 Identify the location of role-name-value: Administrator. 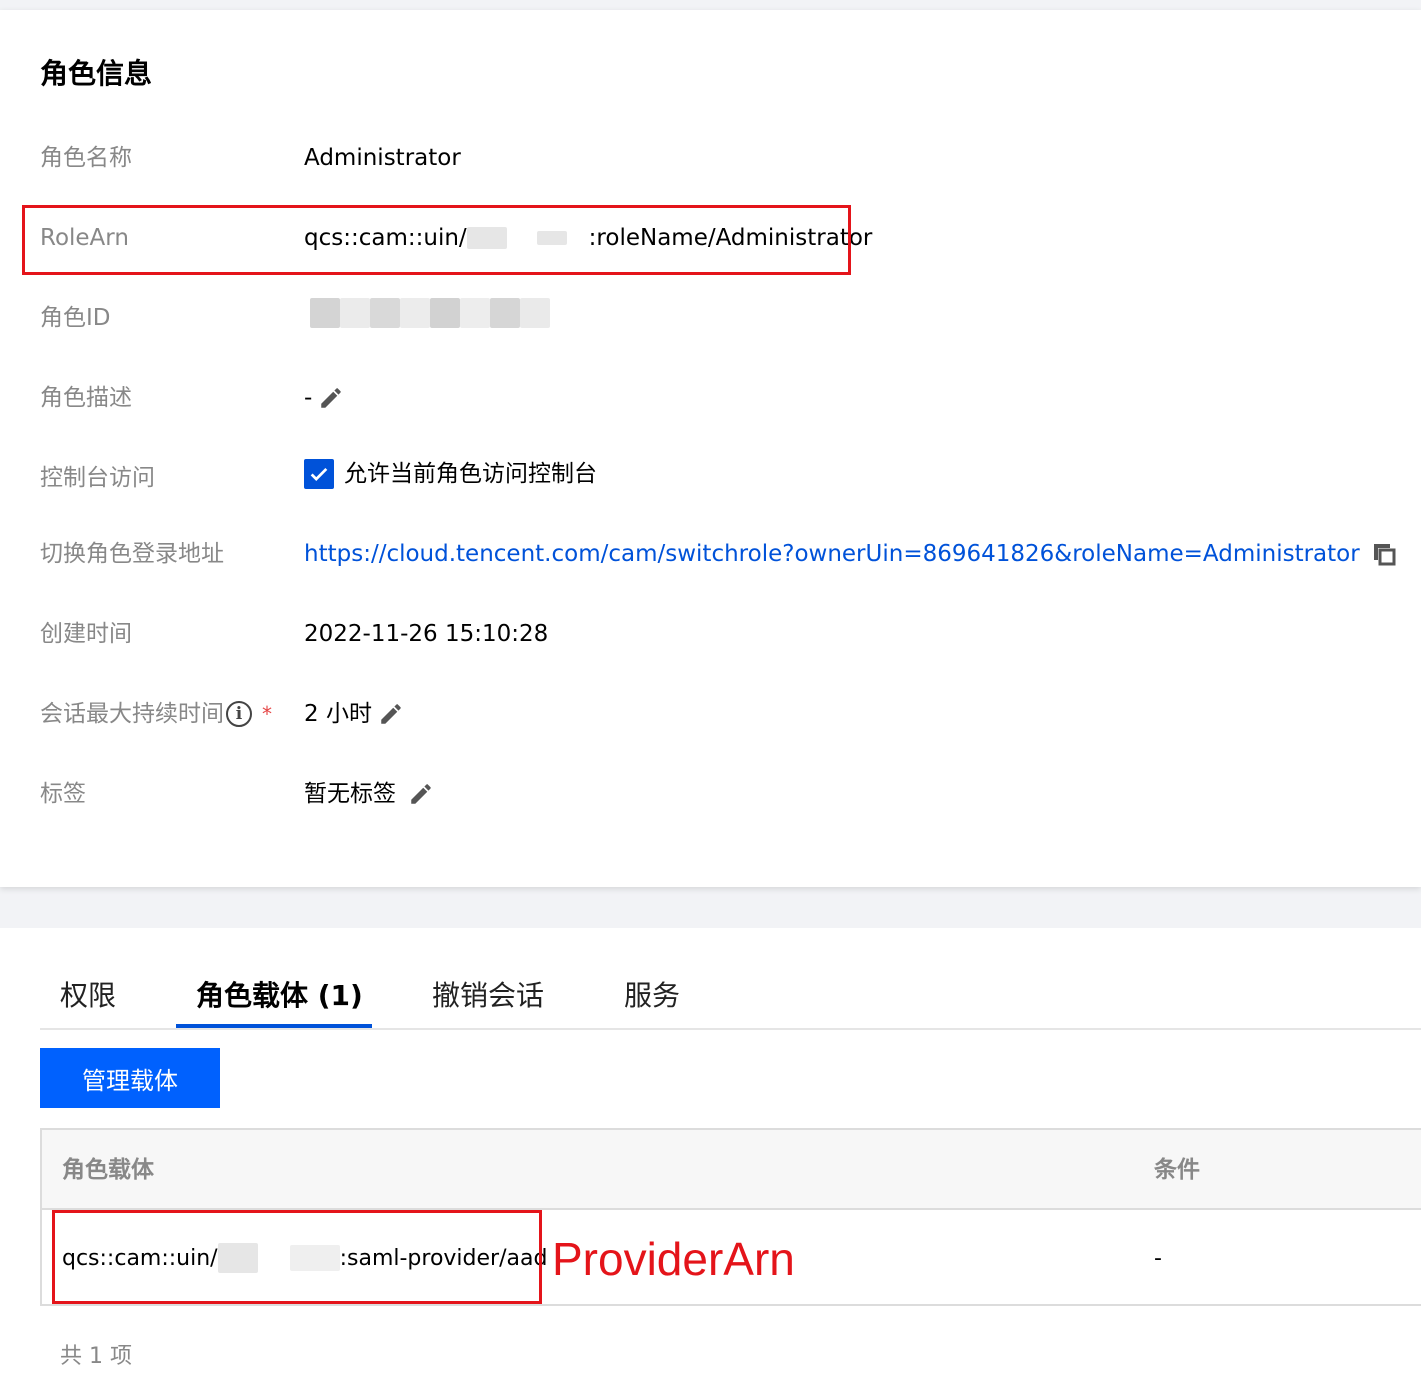
(382, 158).